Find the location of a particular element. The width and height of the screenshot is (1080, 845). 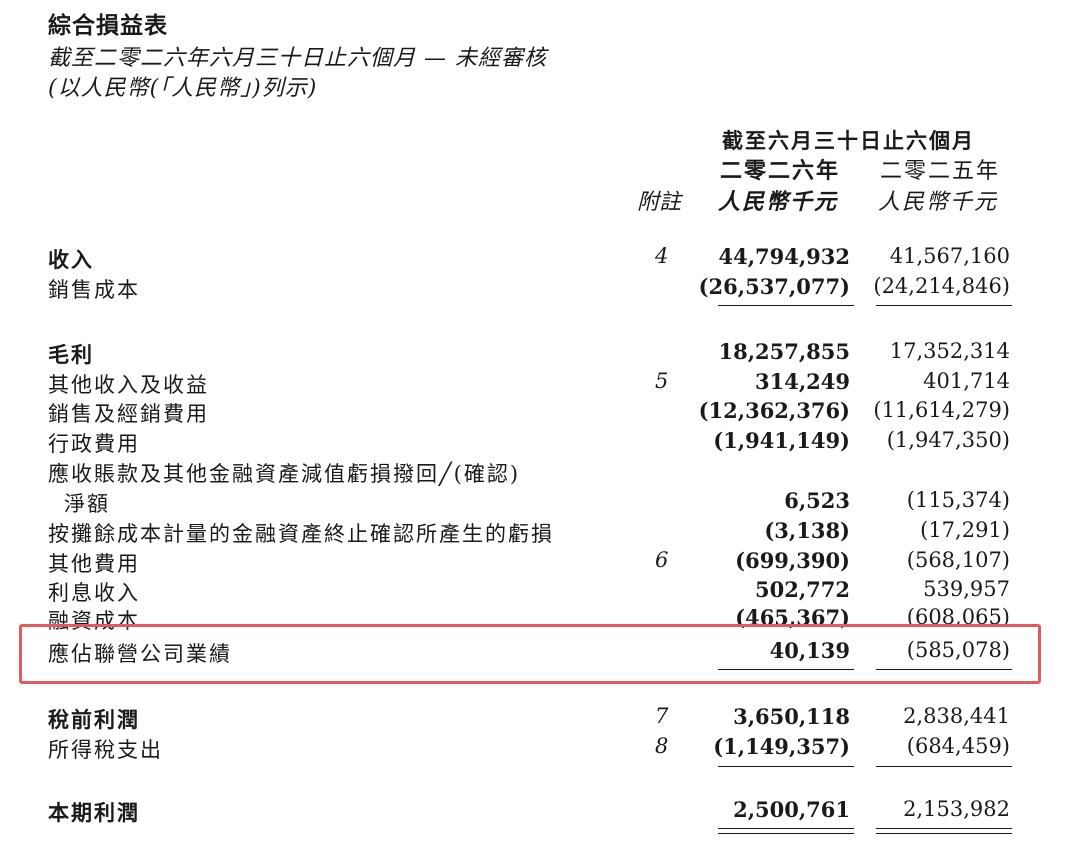

row-label-other-expenses: 其他費用 is located at coordinates (94, 564).